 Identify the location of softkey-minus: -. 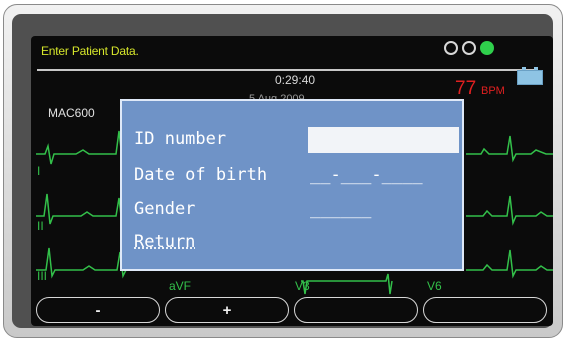
(98, 310).